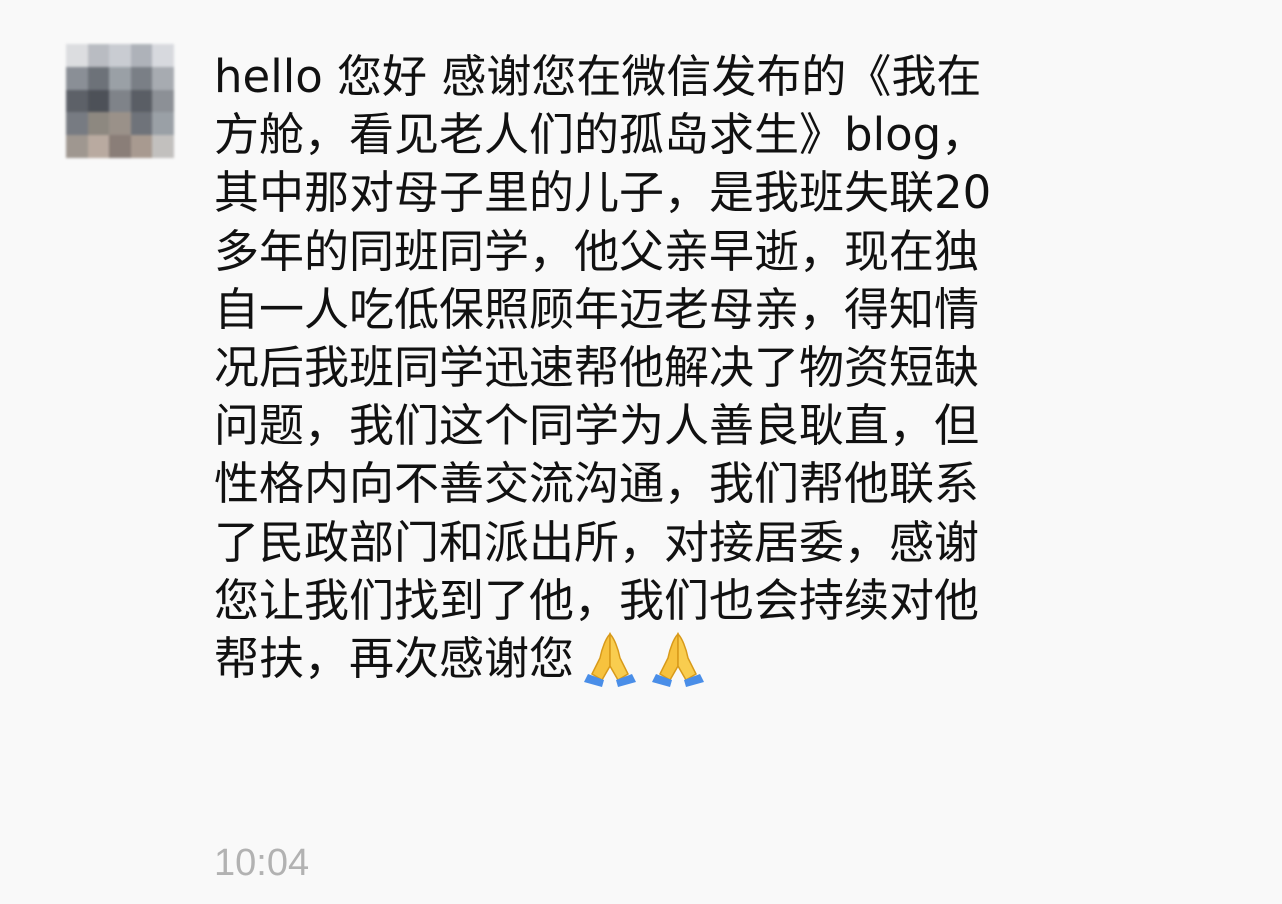  I want to click on message-line-text: 帮扶，再次感谢您, so click(394, 658).